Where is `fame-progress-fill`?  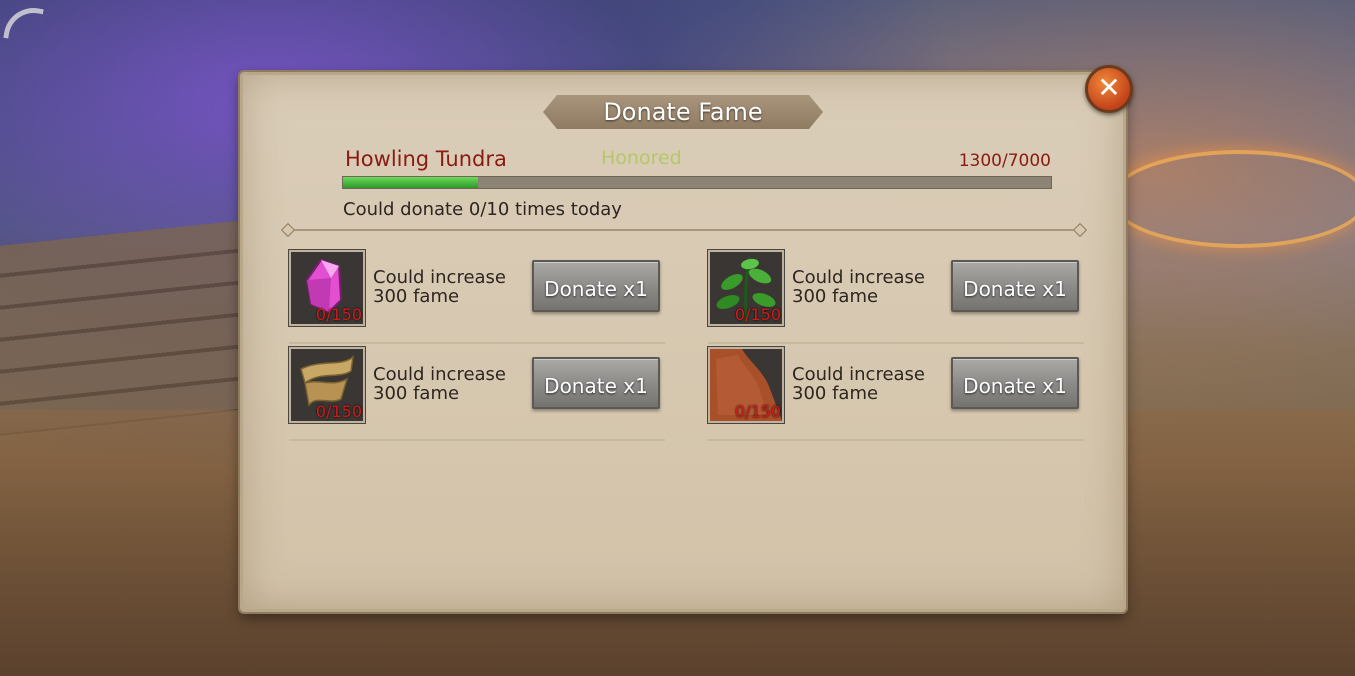
fame-progress-fill is located at coordinates (410, 182).